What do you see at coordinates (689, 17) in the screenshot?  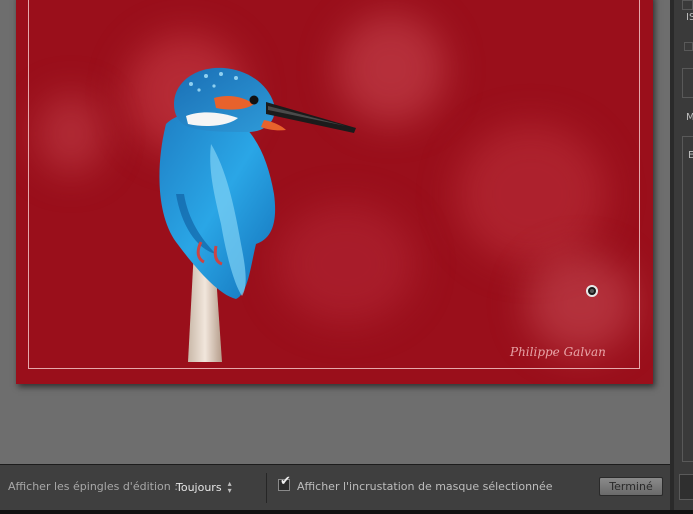 I see `panel-letter: IS` at bounding box center [689, 17].